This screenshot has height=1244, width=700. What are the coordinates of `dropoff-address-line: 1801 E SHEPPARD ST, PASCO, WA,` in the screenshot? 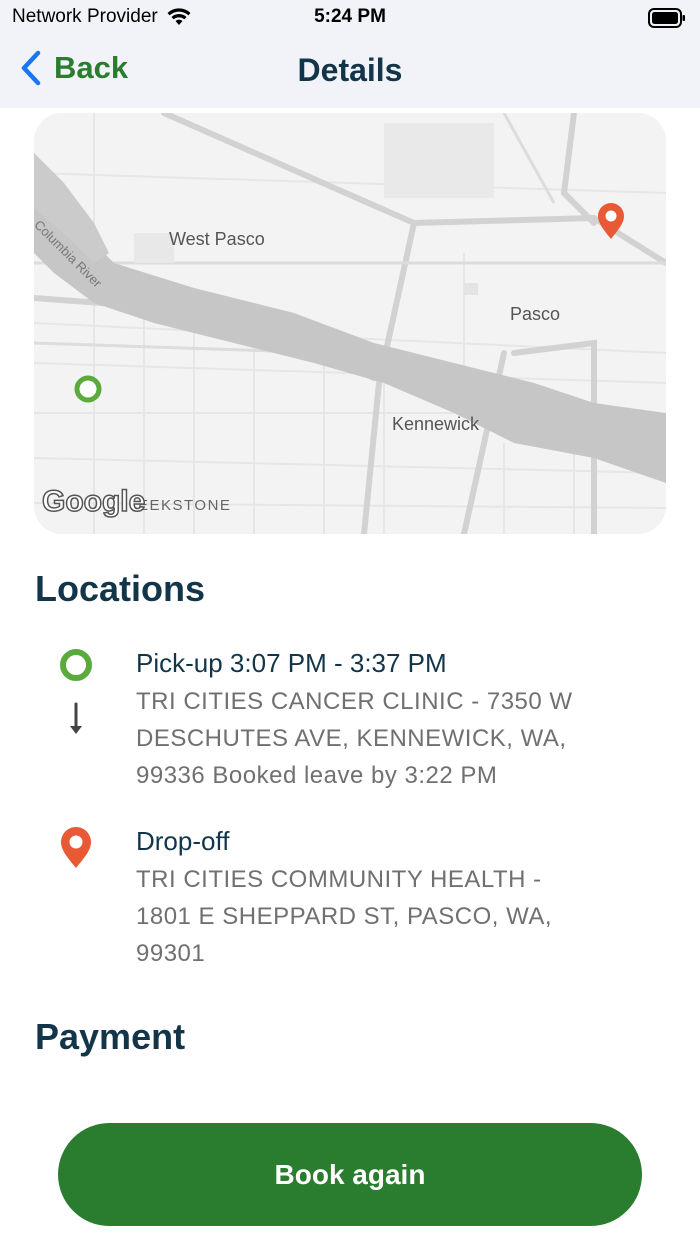 It's located at (344, 916).